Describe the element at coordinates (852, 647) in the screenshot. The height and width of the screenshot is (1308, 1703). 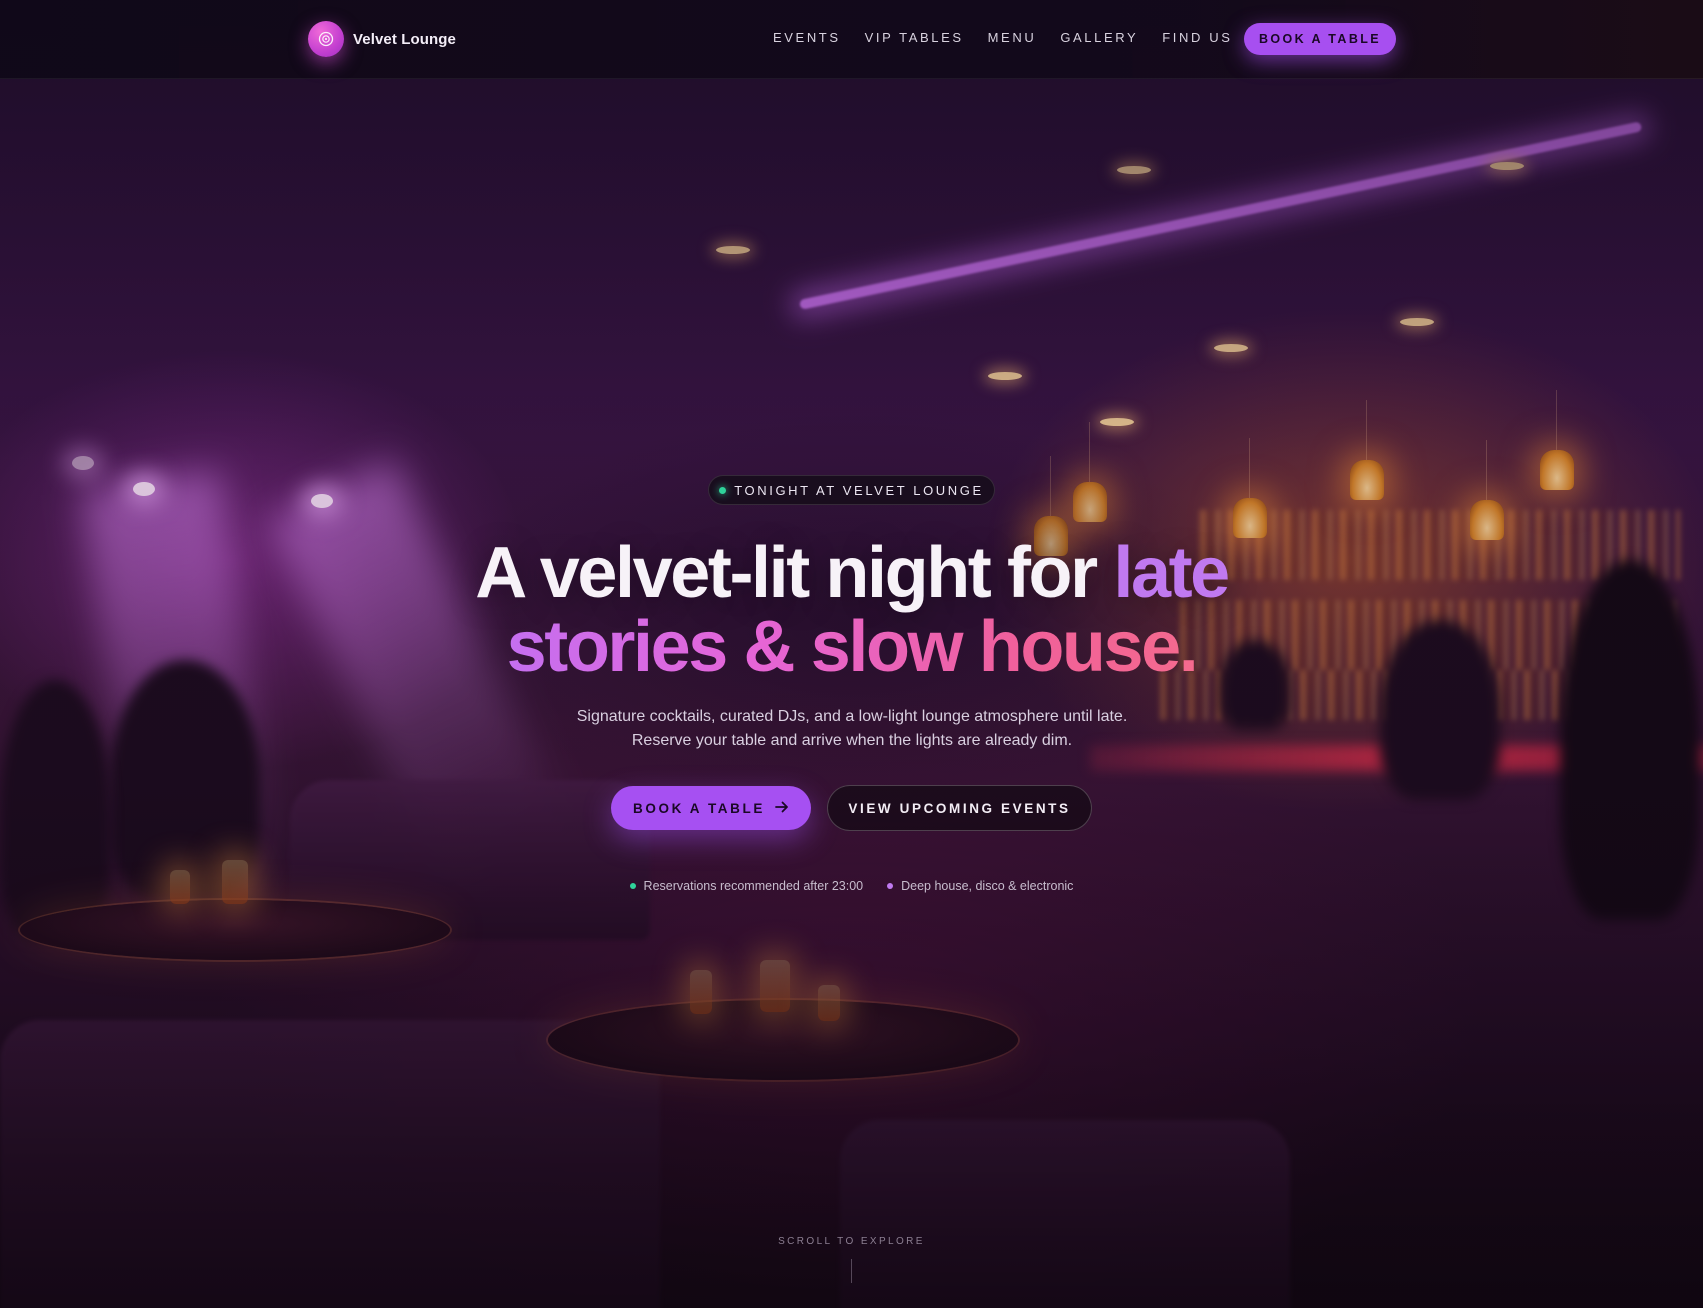
I see `headline-gradient-line: stories & slow house.` at that location.